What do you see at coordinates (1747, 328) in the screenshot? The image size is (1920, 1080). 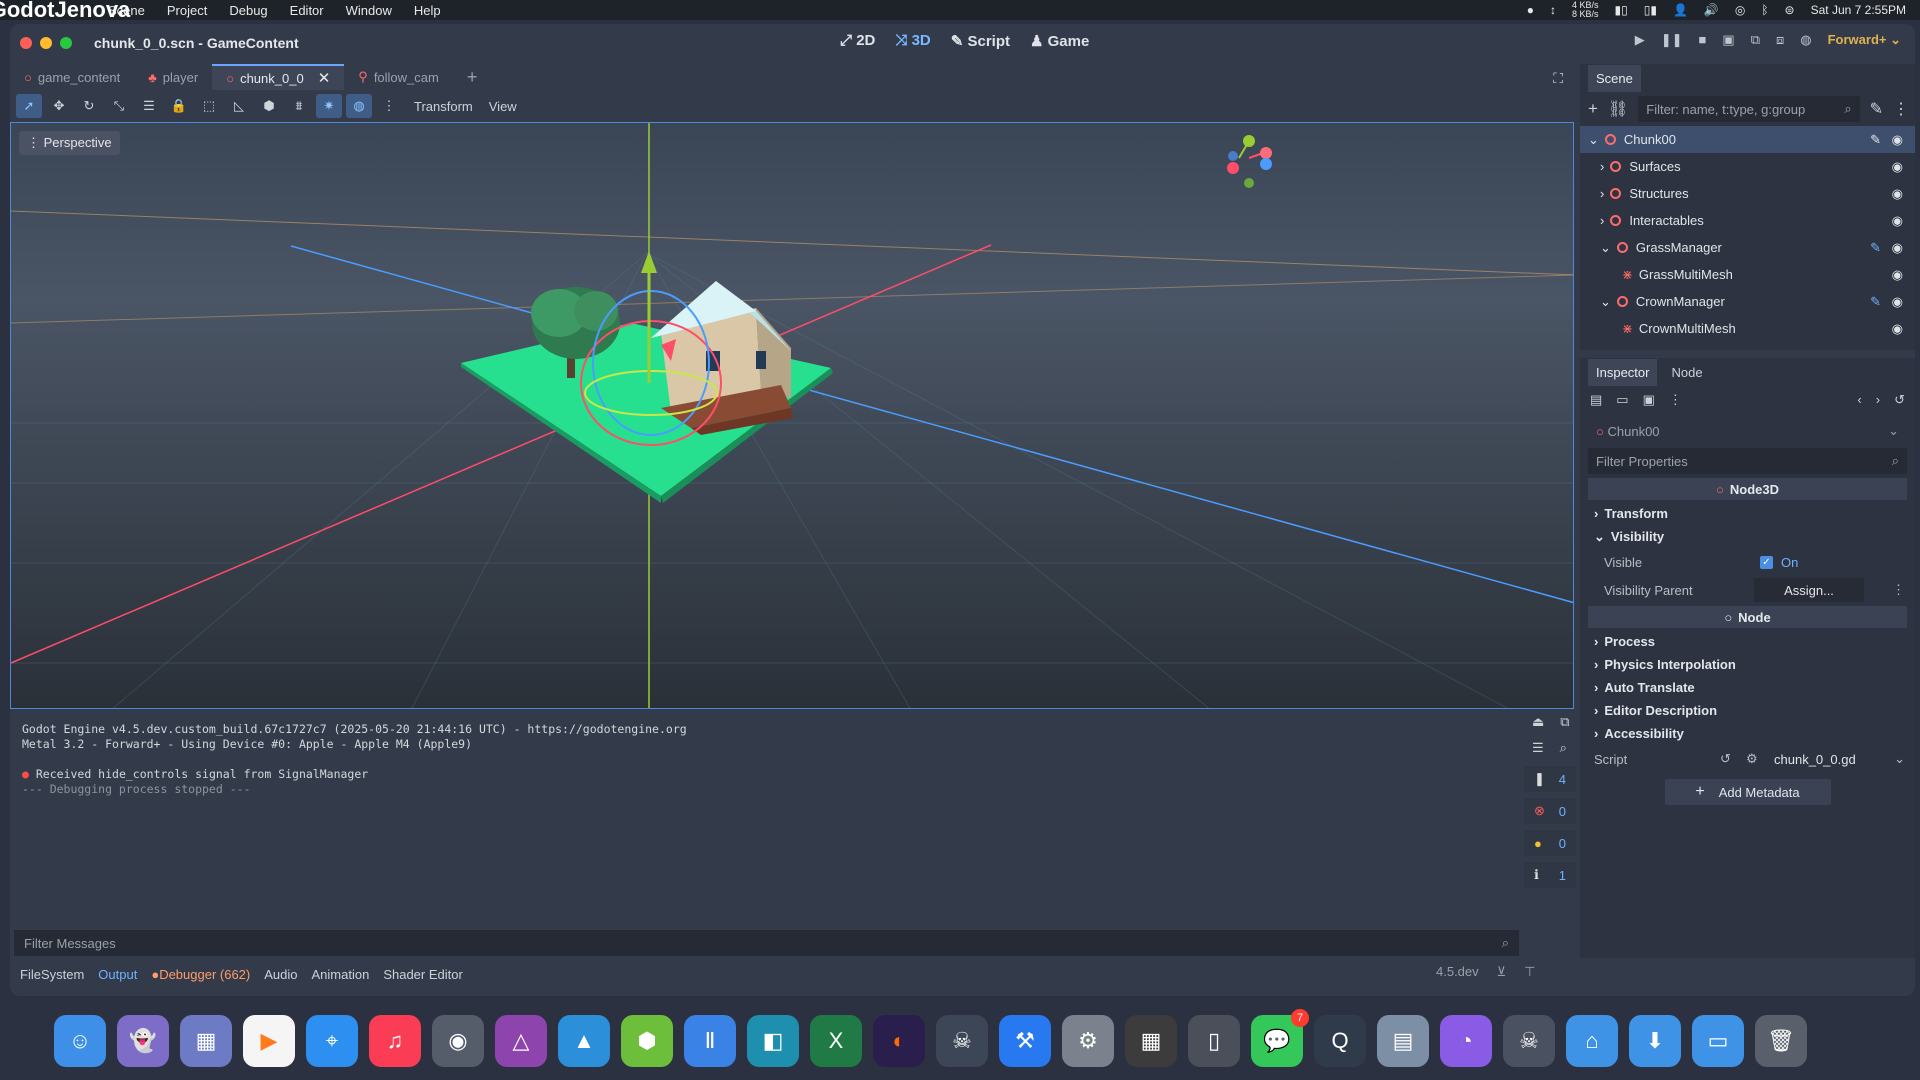 I see `tree-node-crownmultimesh: ⋇ CrownMultiMesh ◉` at bounding box center [1747, 328].